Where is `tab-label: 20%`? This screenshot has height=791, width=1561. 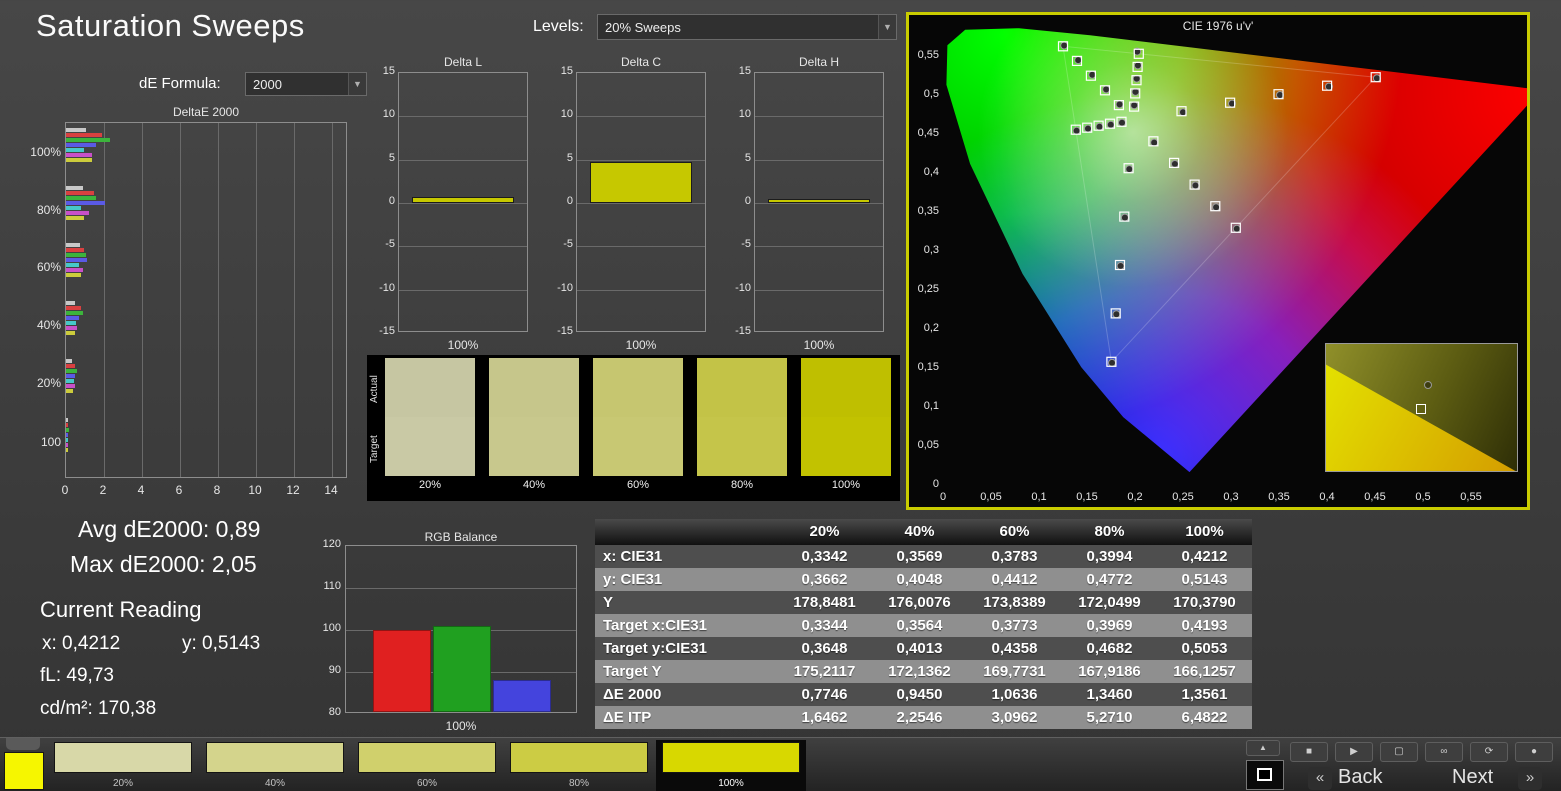
tab-label: 20% is located at coordinates (122, 783).